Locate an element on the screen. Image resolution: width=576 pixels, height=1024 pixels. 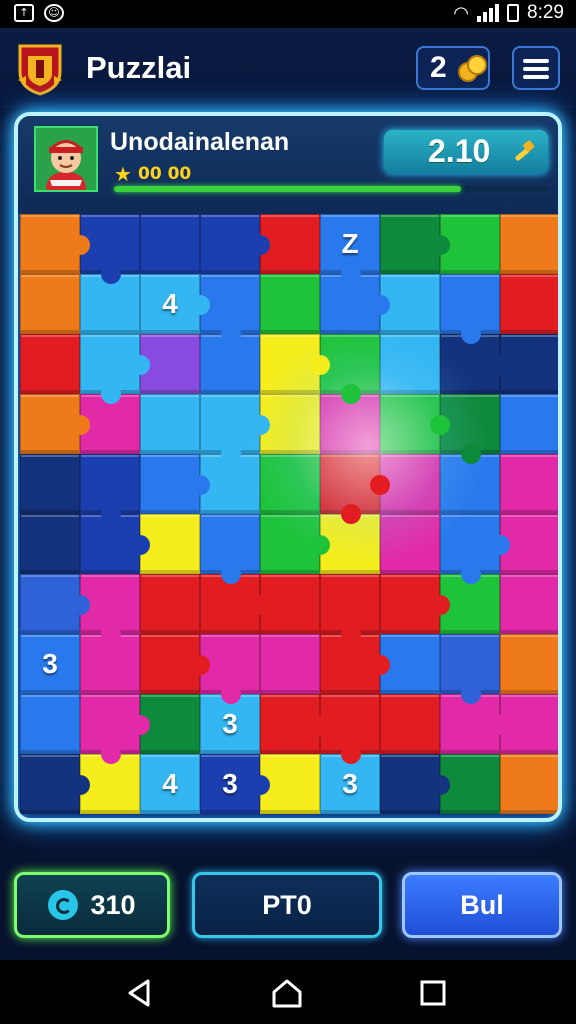
score-badge: 2.10 is located at coordinates (466, 152).